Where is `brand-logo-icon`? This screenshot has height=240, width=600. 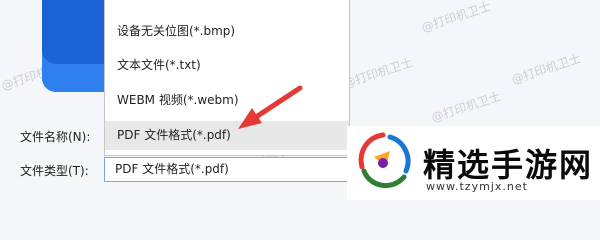
brand-logo-icon is located at coordinates (384, 160).